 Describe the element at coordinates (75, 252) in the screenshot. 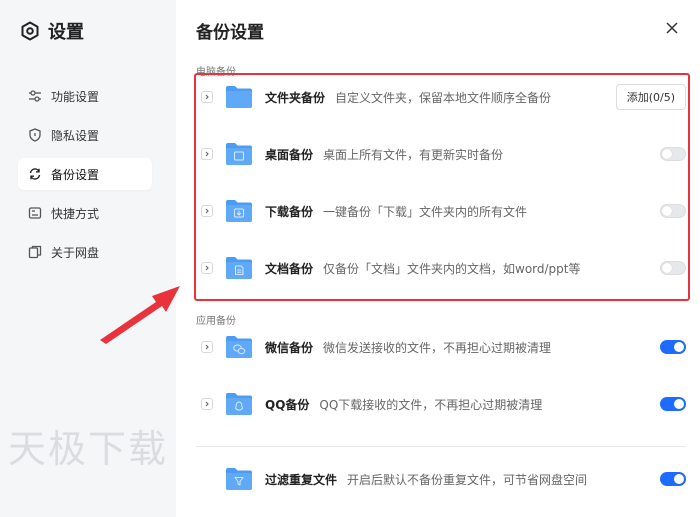

I see `sidebar-item-label: 关于网盘` at that location.